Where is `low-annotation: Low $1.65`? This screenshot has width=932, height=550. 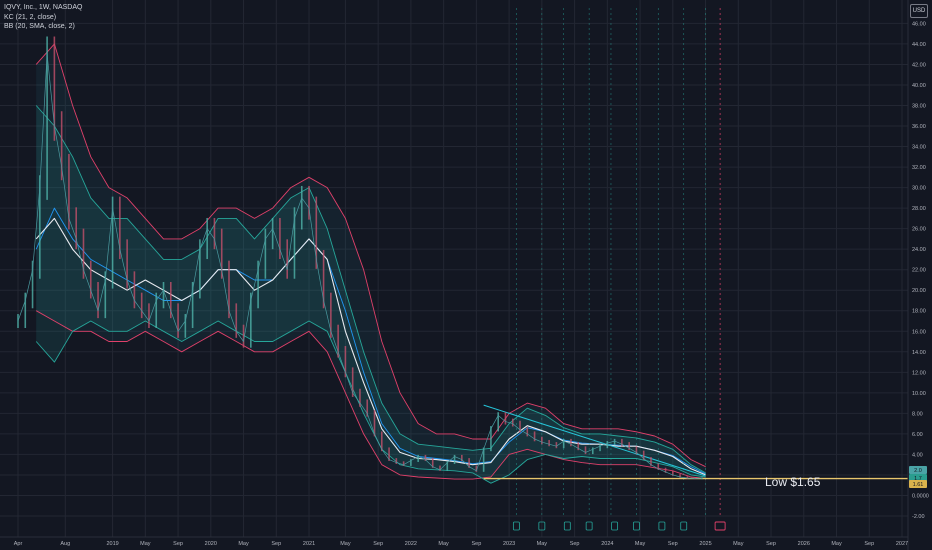 low-annotation: Low $1.65 is located at coordinates (793, 482).